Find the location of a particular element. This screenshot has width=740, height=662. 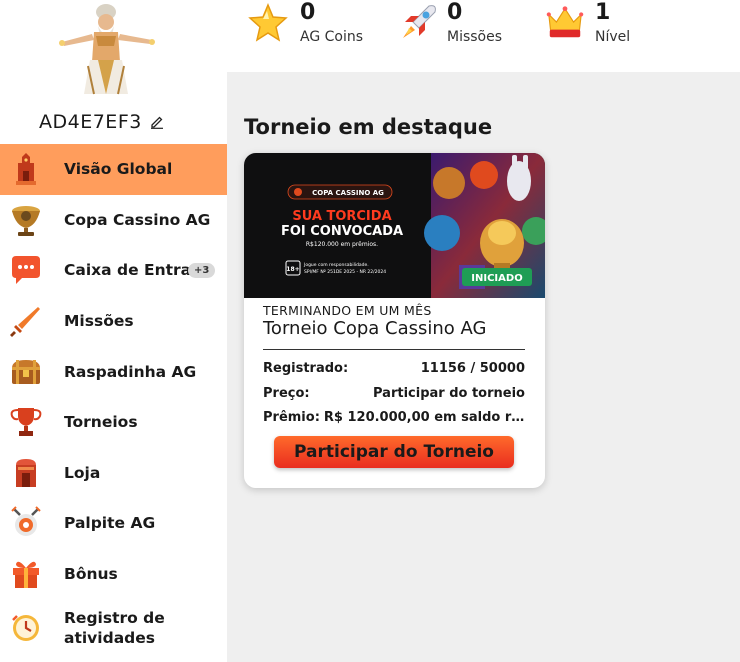

stat-missions: 0 Missões is located at coordinates (462, 36).